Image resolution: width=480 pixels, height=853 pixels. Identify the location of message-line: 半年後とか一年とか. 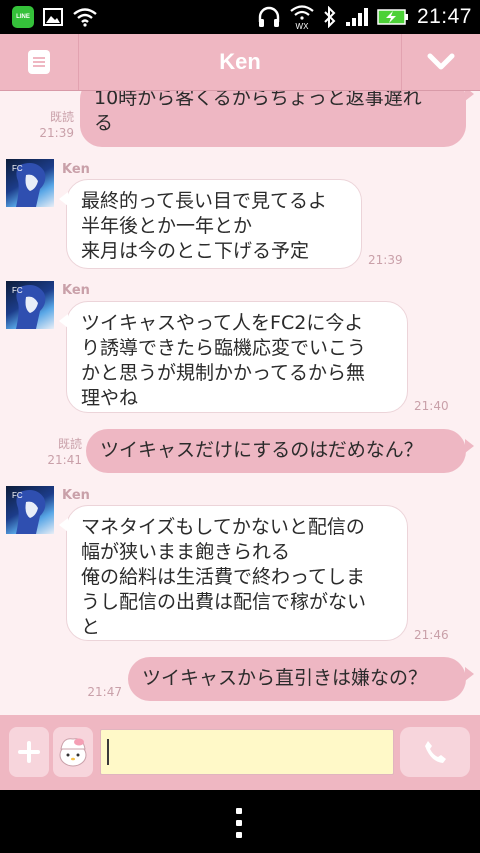
(167, 226).